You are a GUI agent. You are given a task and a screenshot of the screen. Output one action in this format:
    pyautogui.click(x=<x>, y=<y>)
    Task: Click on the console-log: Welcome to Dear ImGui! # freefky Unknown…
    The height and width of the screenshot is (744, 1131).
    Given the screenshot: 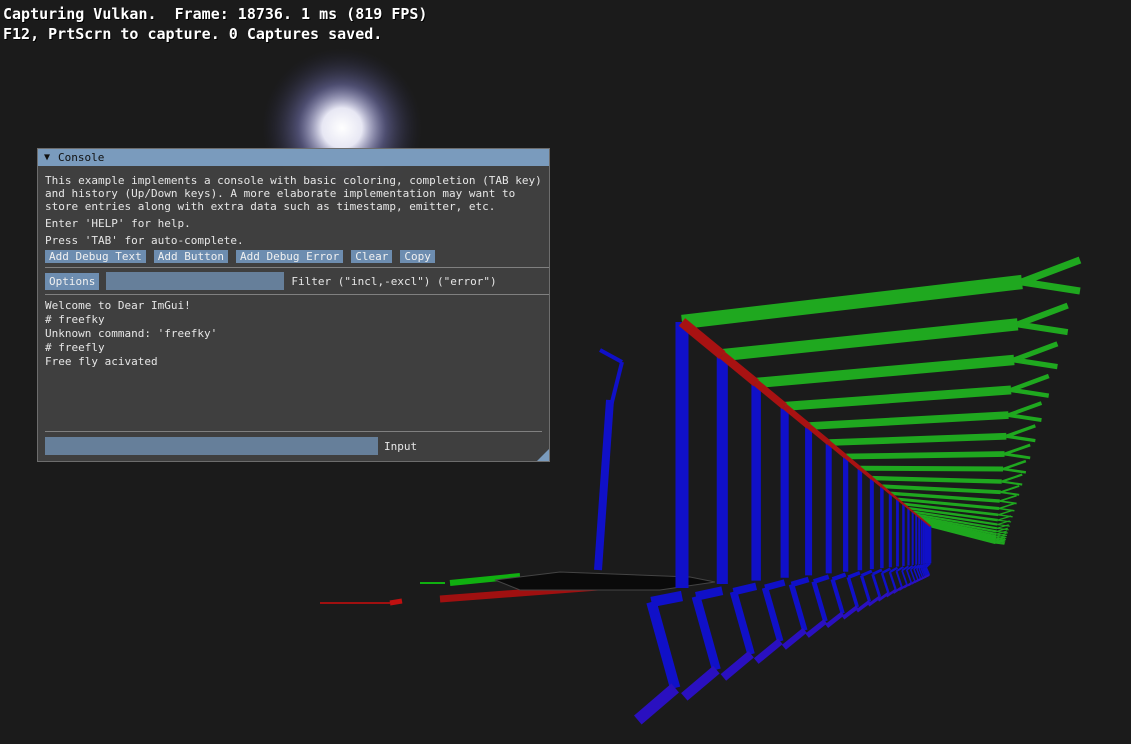 What is the action you would take?
    pyautogui.click(x=293, y=334)
    